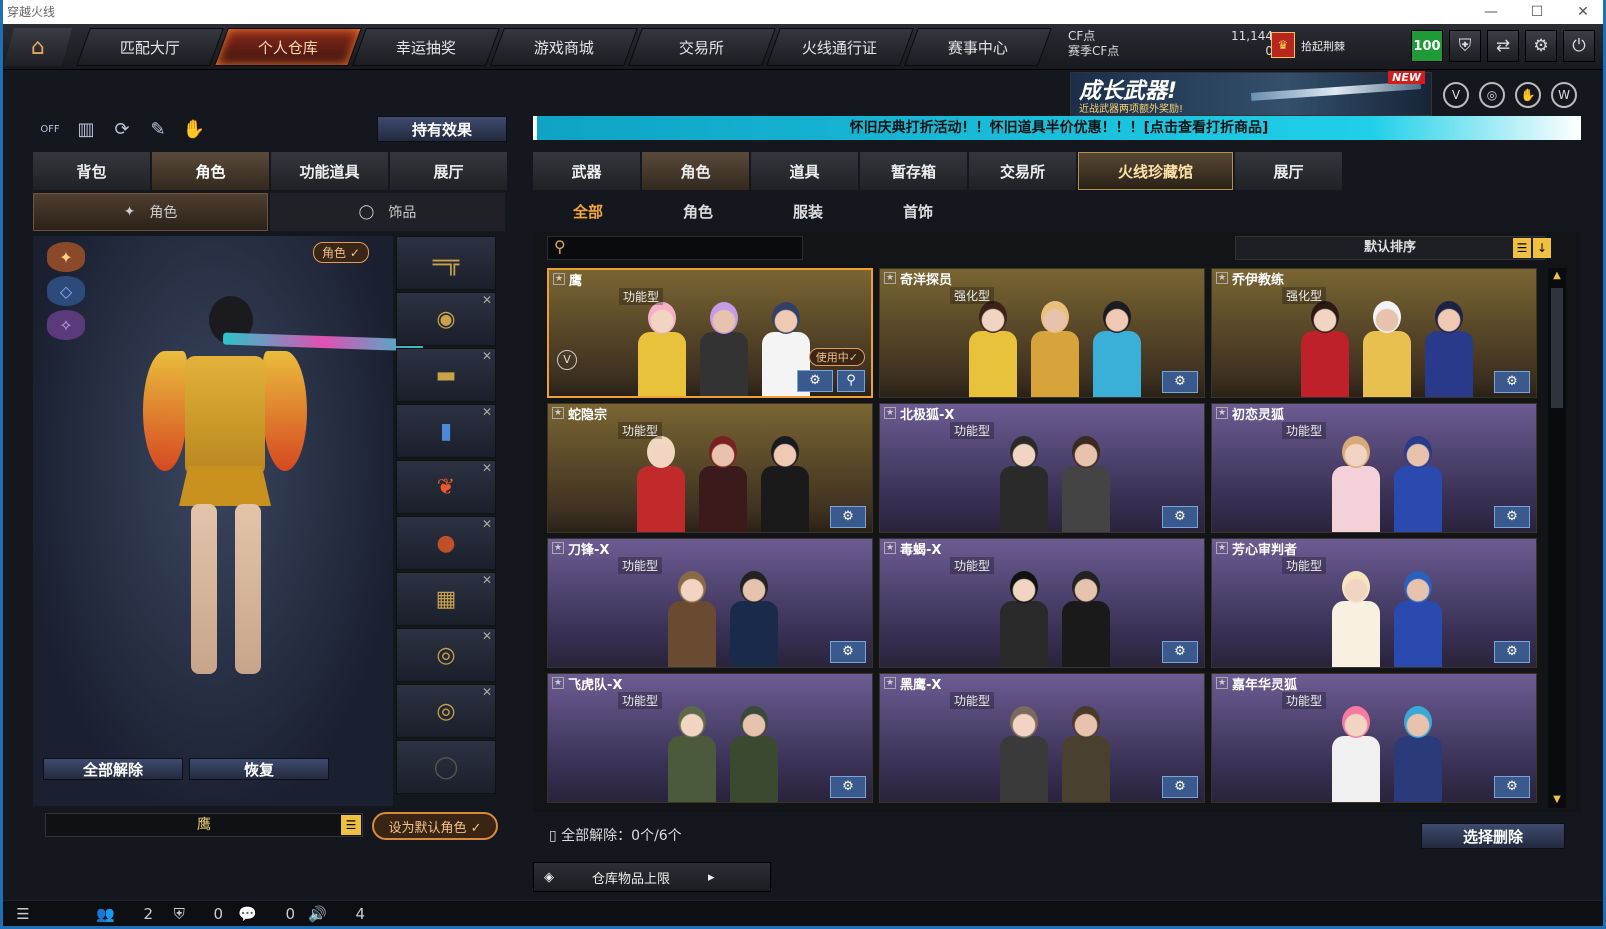 The image size is (1606, 929). Describe the element at coordinates (1522, 248) in the screenshot. I see `list-view-icon: ☰` at that location.